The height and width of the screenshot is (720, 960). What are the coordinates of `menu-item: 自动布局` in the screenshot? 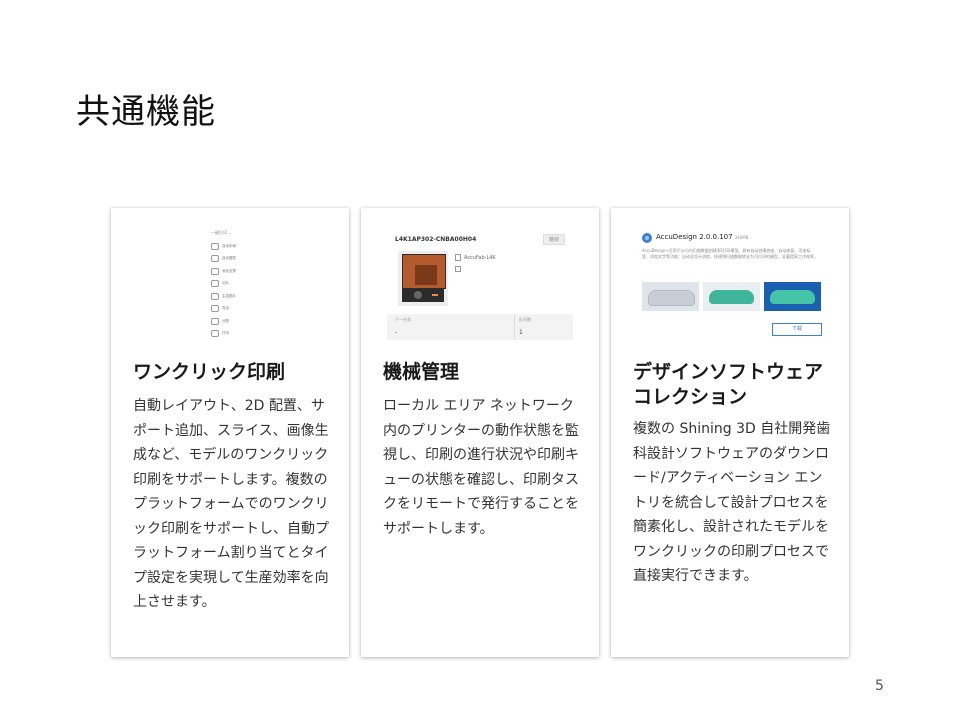 It's located at (234, 246).